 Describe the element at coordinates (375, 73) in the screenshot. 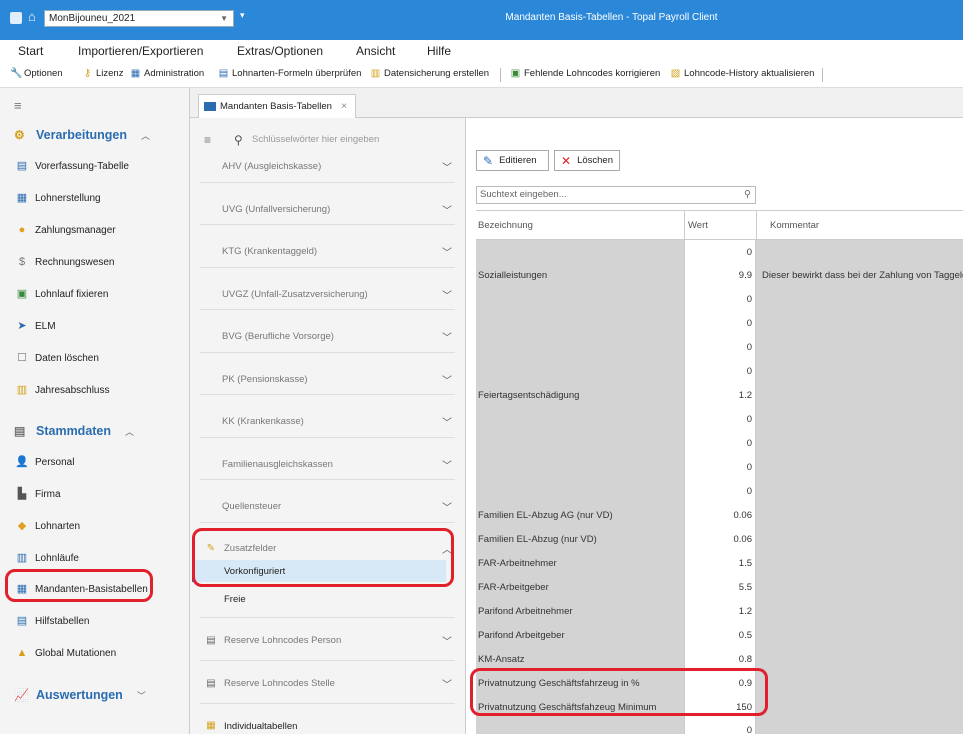

I see `backup-icon: ▥` at that location.